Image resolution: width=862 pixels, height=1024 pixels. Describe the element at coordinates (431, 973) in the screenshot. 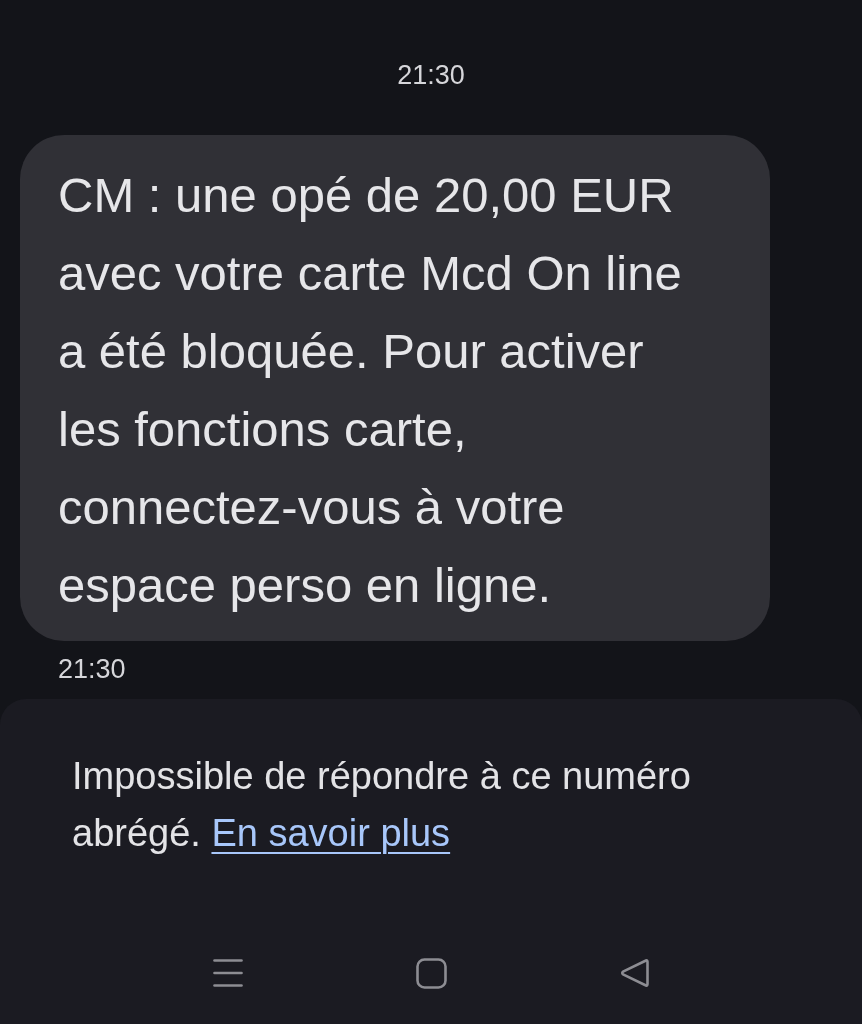

I see `home-icon` at that location.